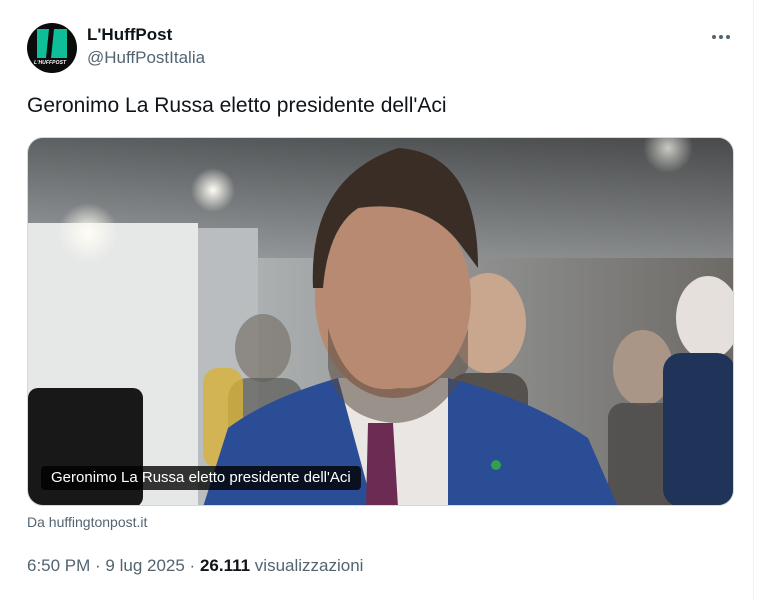 Image resolution: width=763 pixels, height=600 pixels. Describe the element at coordinates (721, 37) in the screenshot. I see `more-options-button` at that location.